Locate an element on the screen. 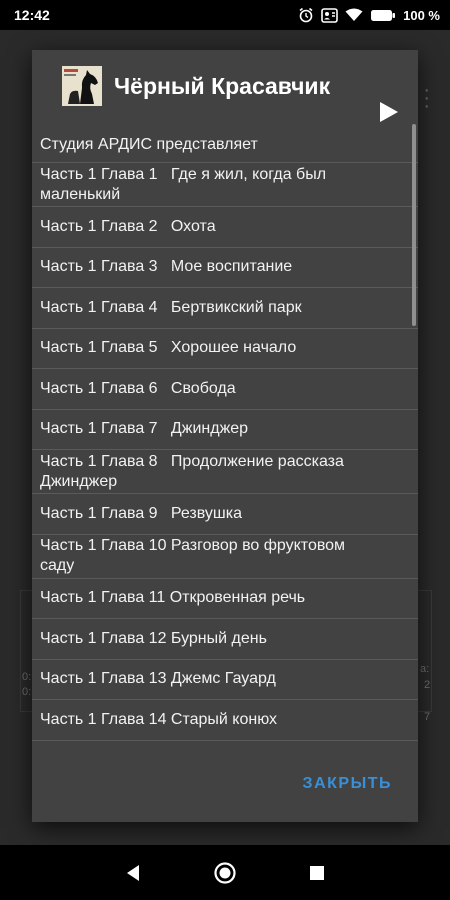  background-text: a: is located at coordinates (425, 669).